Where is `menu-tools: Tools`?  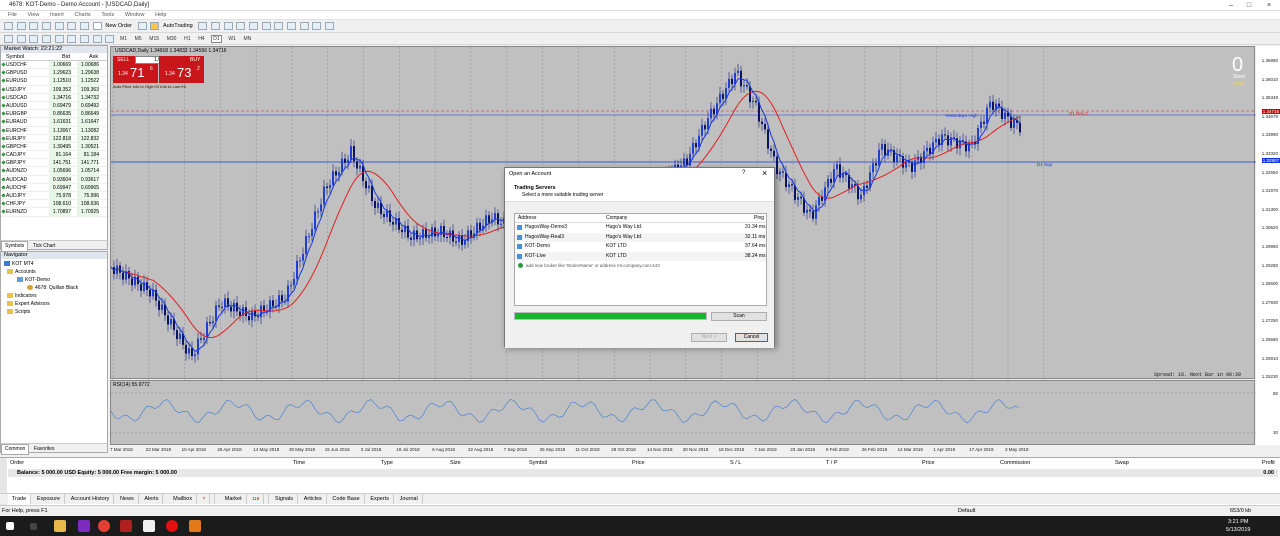
menu-tools: Tools is located at coordinates (107, 15).